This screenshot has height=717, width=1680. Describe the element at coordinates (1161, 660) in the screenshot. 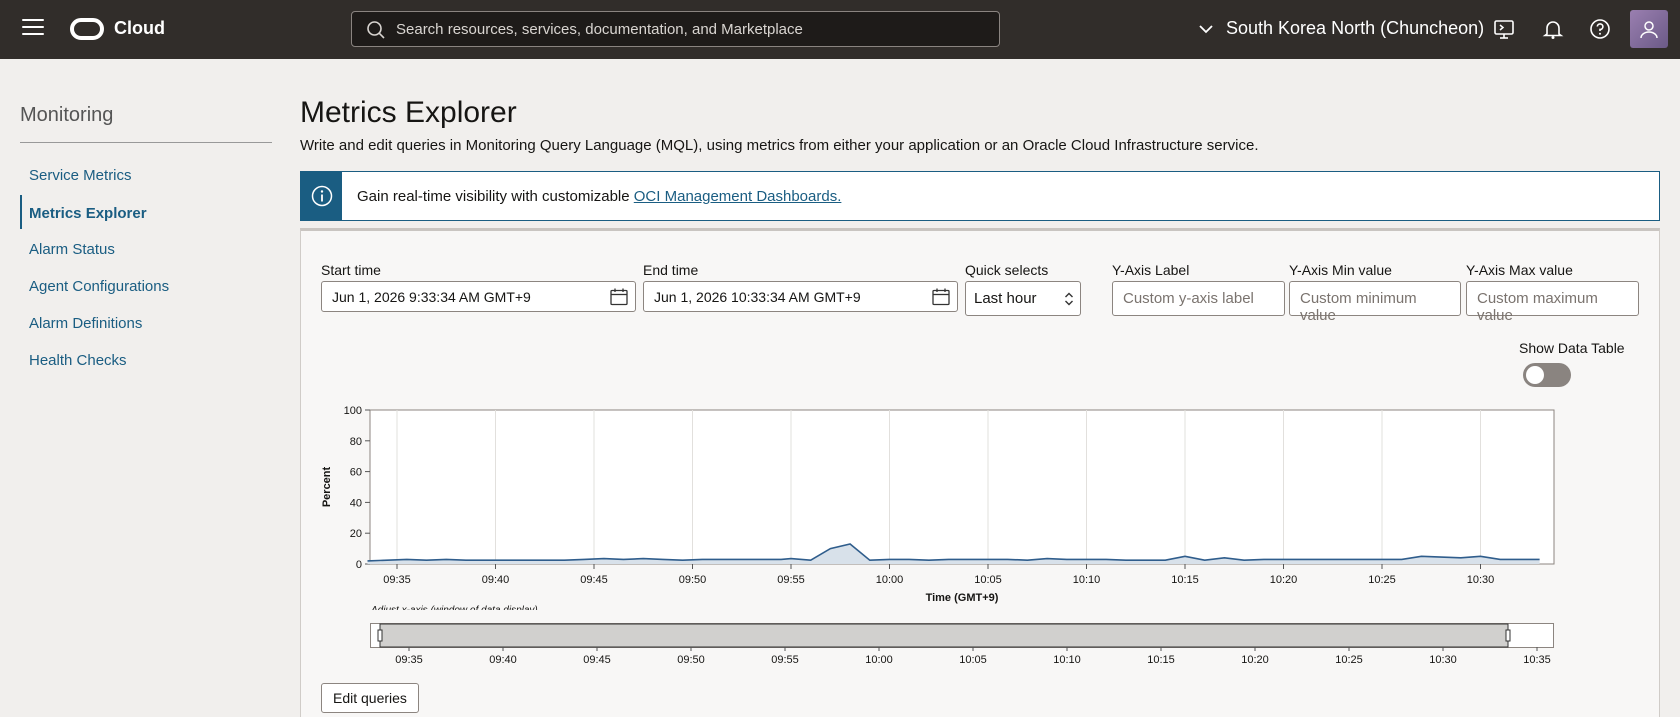

I see `navigator-tick-label: 10:15` at that location.